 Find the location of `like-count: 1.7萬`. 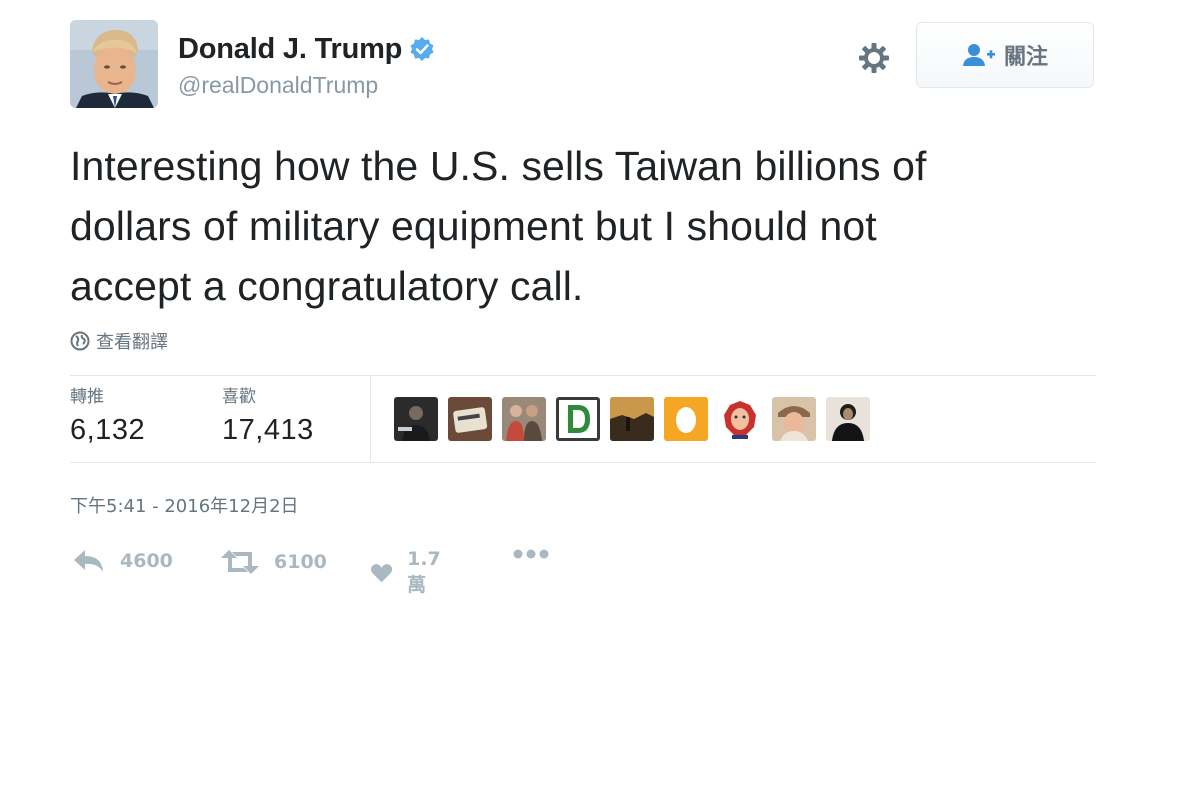

like-count: 1.7萬 is located at coordinates (424, 572).